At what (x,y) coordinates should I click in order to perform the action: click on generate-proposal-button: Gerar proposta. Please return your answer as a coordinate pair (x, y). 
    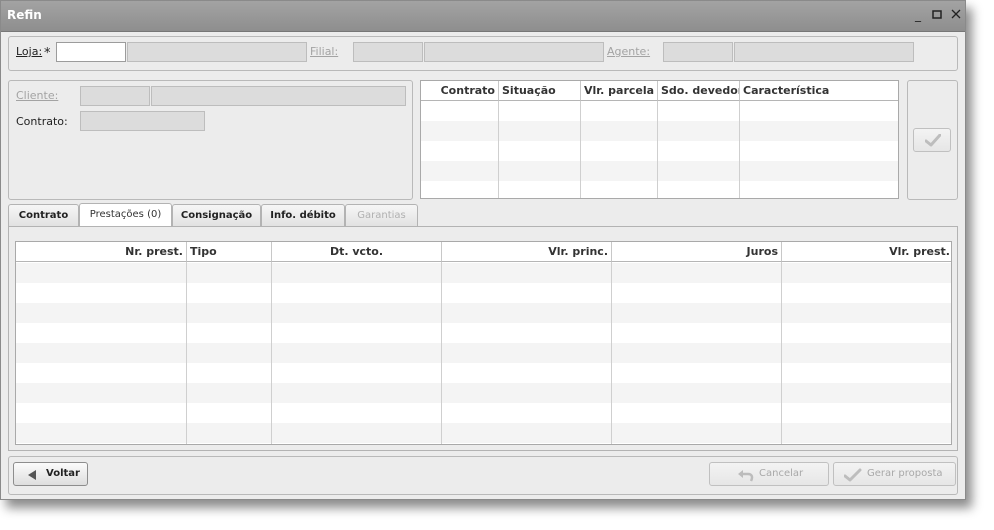
    Looking at the image, I should click on (894, 474).